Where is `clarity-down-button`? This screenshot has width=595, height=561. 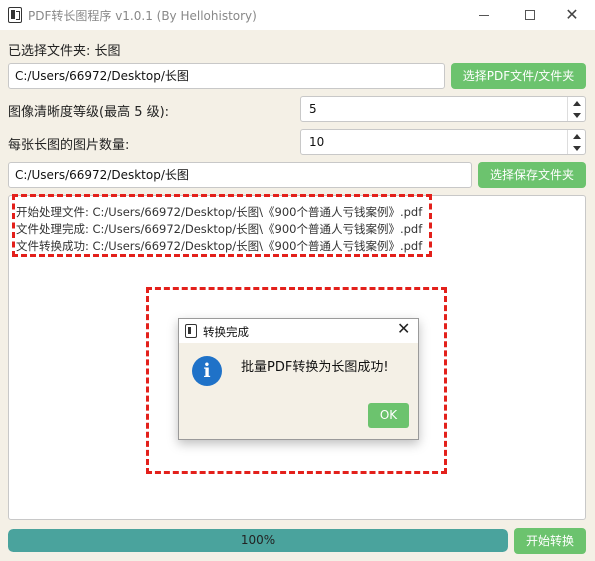
clarity-down-button is located at coordinates (576, 115).